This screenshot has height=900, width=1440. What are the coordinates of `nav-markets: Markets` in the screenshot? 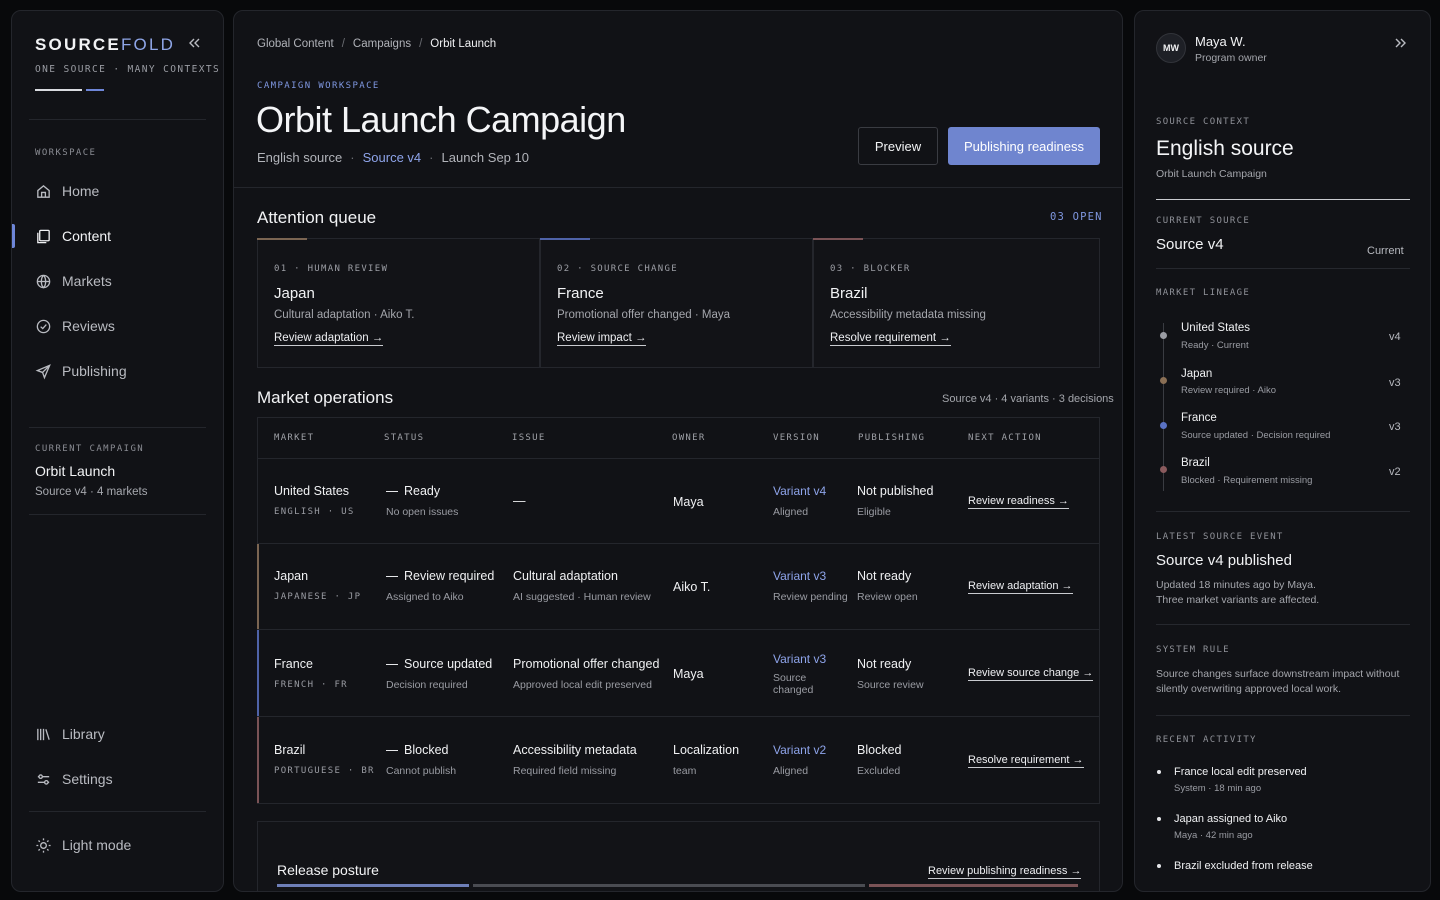 It's located at (117, 281).